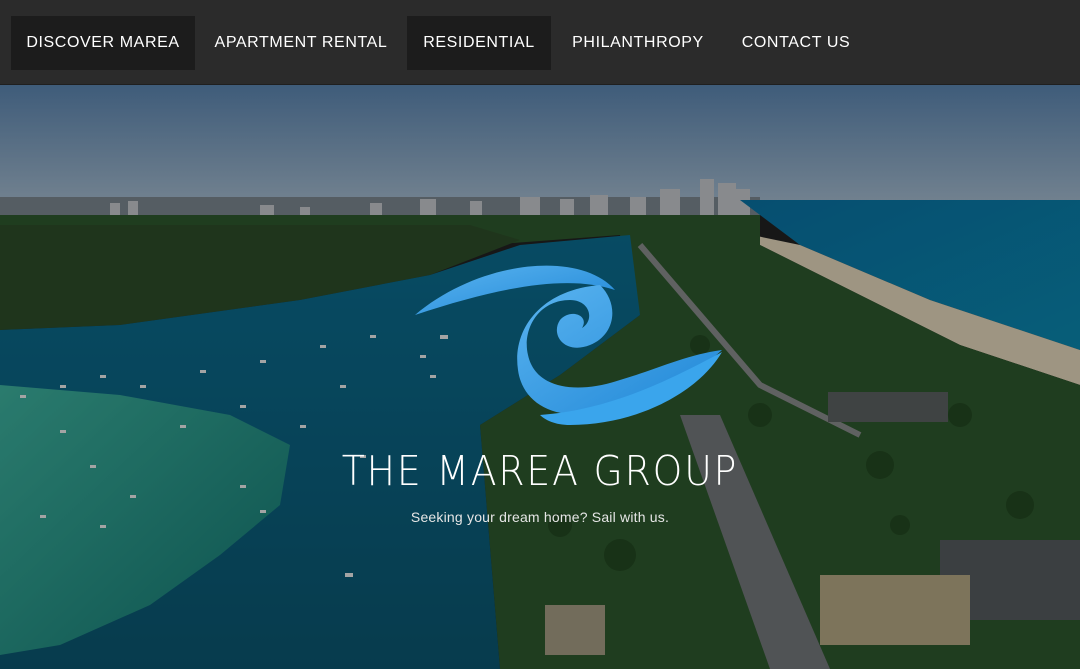 This screenshot has width=1080, height=669. What do you see at coordinates (638, 43) in the screenshot?
I see `nav-philanthropy: PHILANTHROPY` at bounding box center [638, 43].